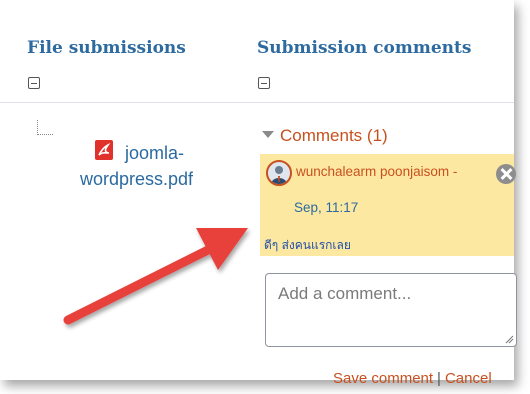  What do you see at coordinates (334, 135) in the screenshot?
I see `comments-toggle-label: Comments (1)` at bounding box center [334, 135].